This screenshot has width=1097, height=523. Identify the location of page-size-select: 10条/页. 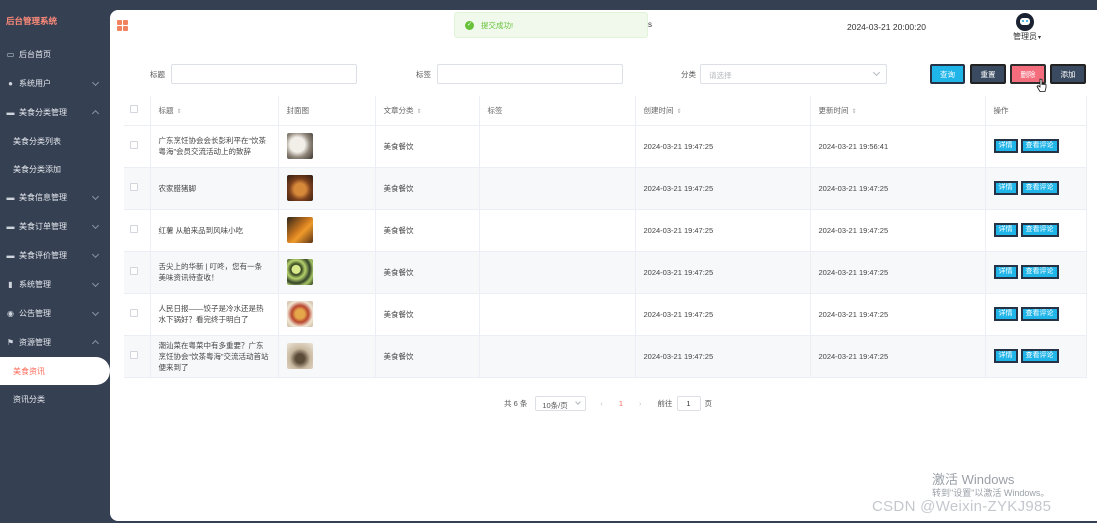
(561, 403).